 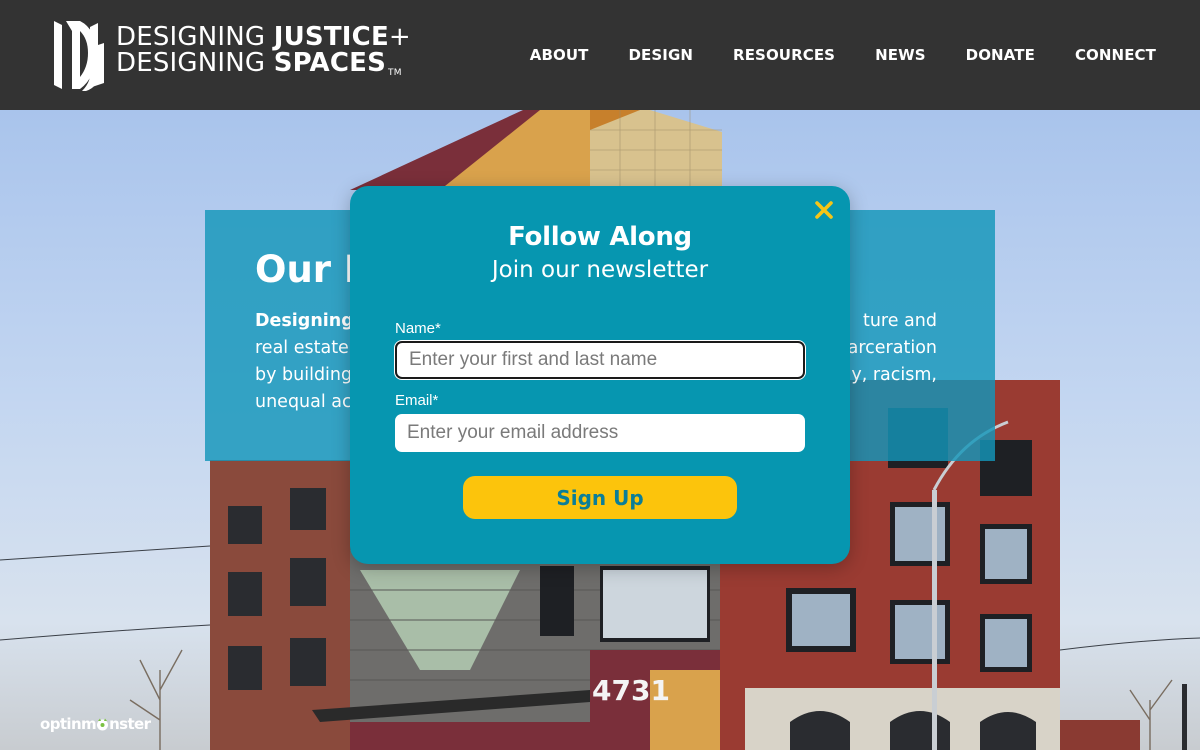 I want to click on monster-logo-icon, so click(x=103, y=724).